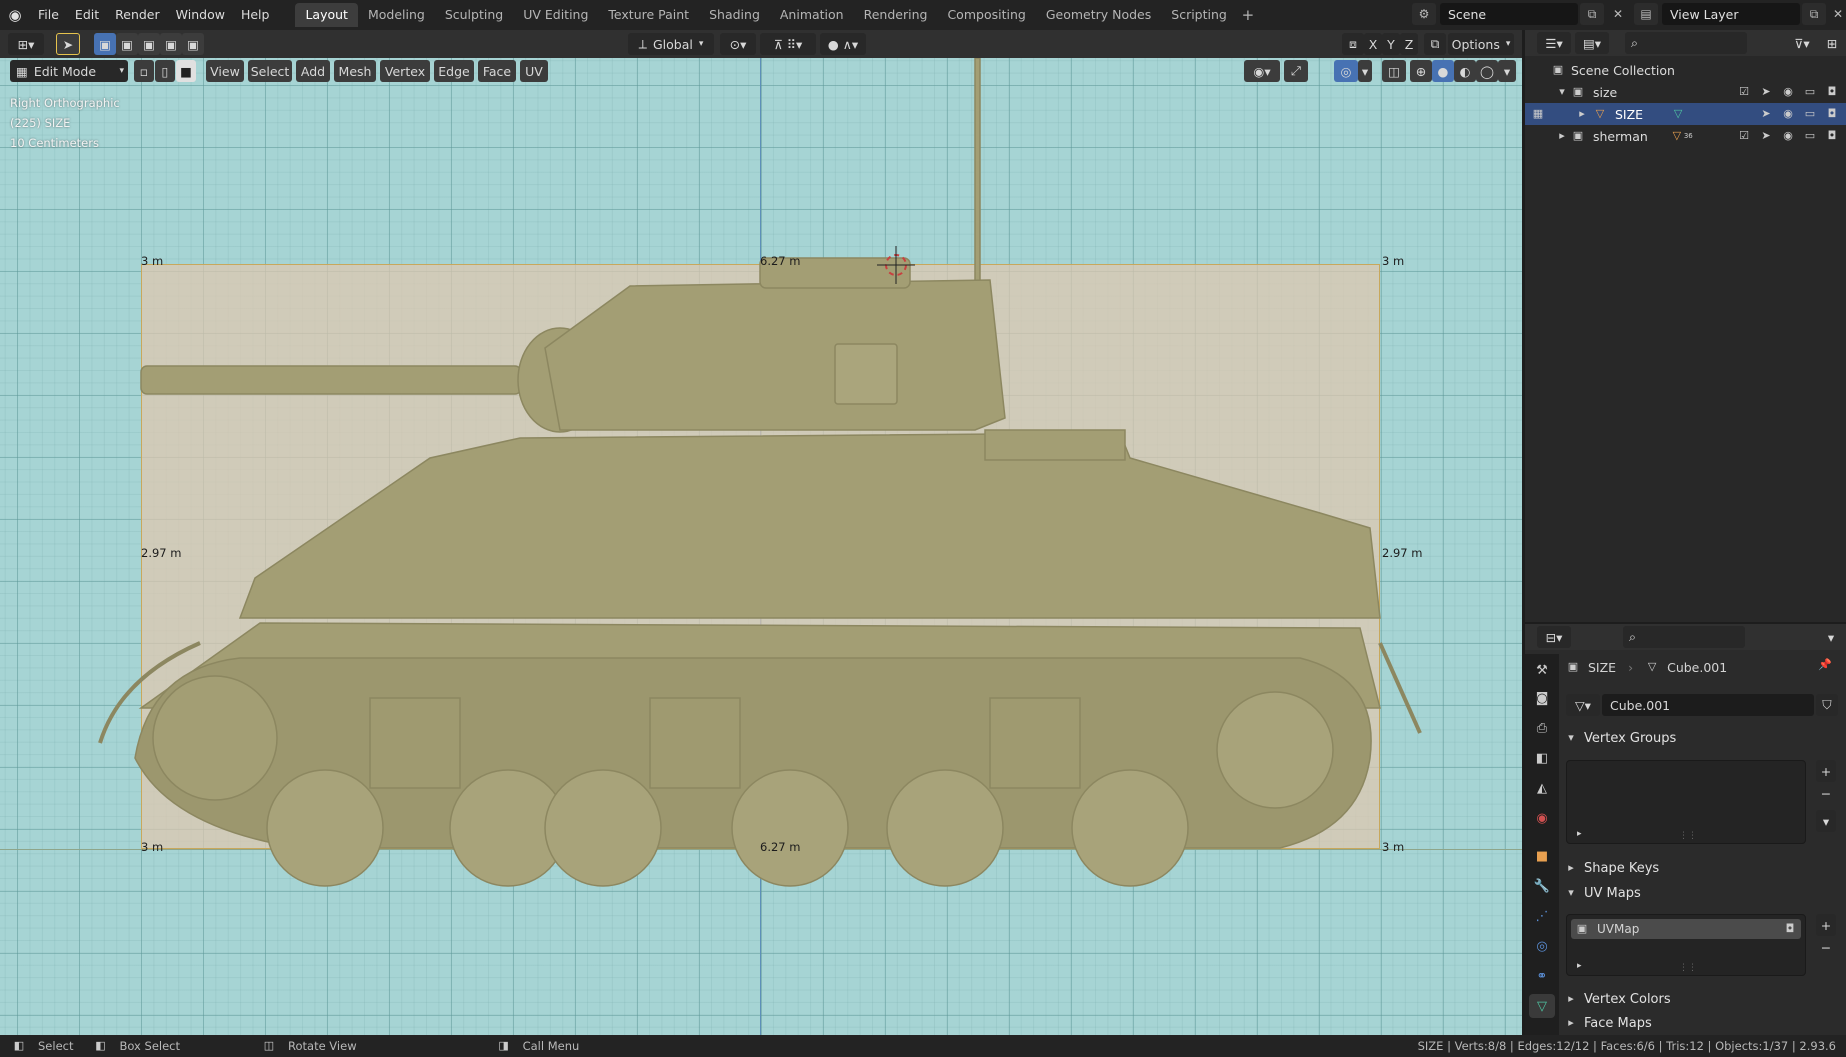 This screenshot has width=1846, height=1057. Describe the element at coordinates (326, 15) in the screenshot. I see `tab-layout: Layout` at that location.